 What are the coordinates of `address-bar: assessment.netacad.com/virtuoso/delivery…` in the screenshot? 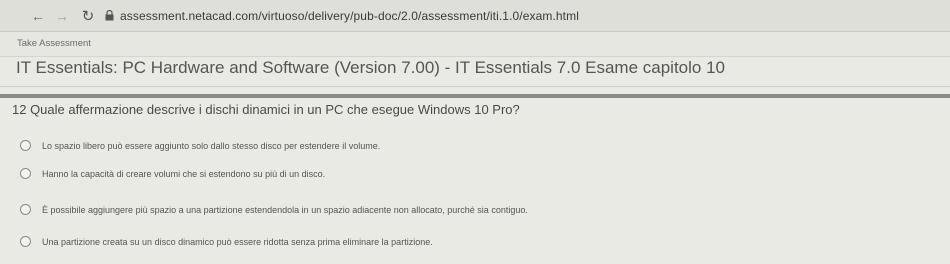 It's located at (341, 16).